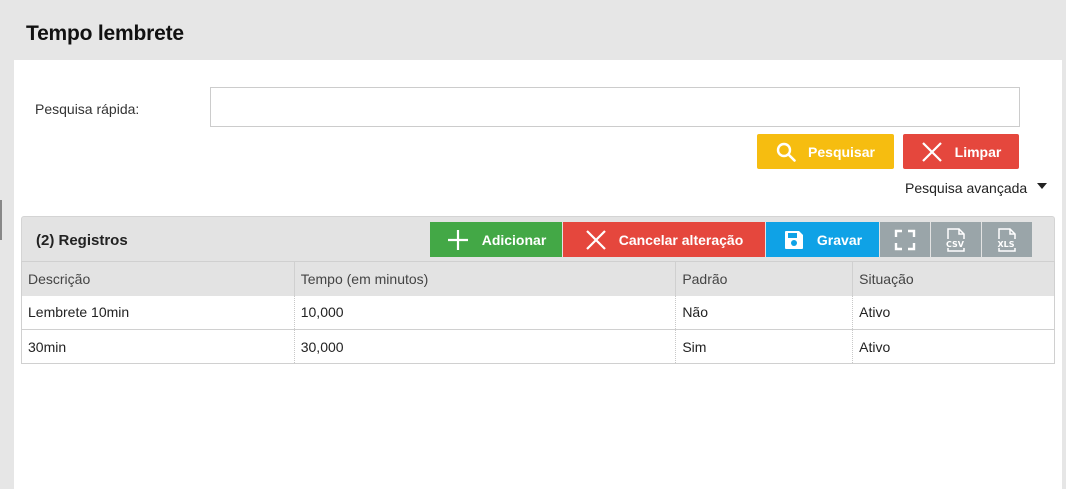  I want to click on advanced-search-label: Pesquisa avançada, so click(966, 188).